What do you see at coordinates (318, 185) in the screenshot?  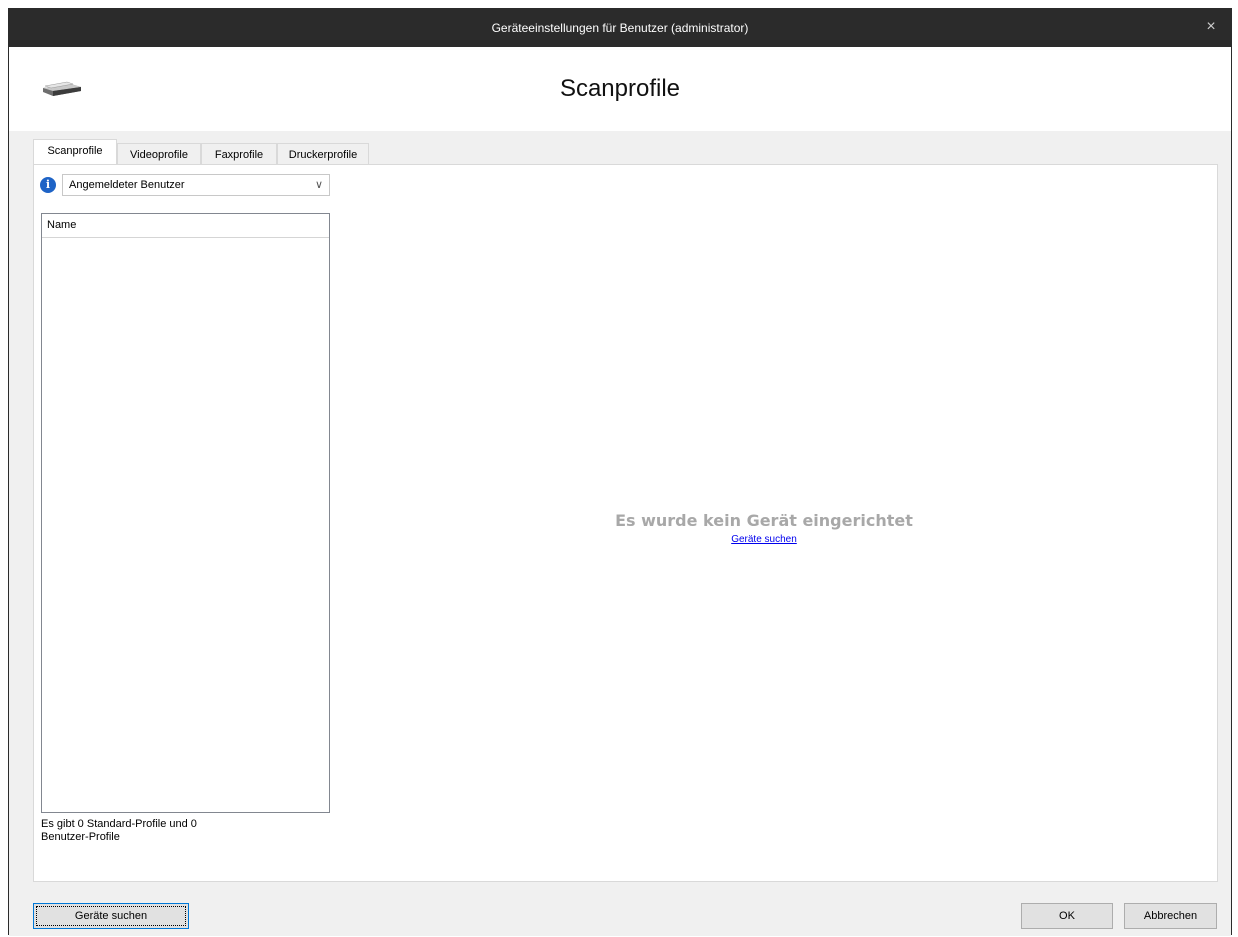 I see `chevron-down-icon: ∨` at bounding box center [318, 185].